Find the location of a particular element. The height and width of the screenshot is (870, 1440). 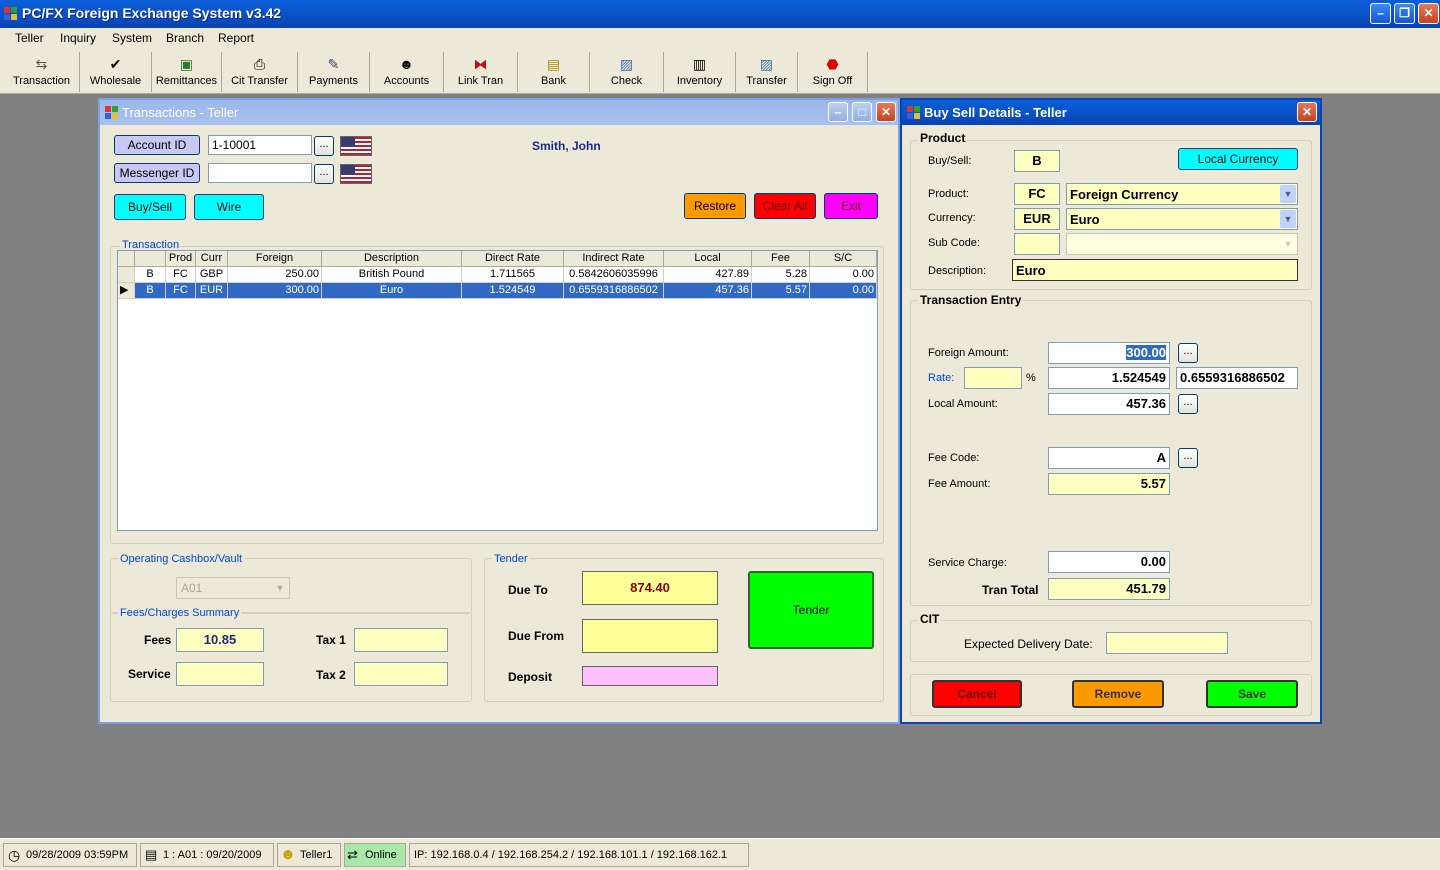

fees-field: 10.85 is located at coordinates (220, 640).